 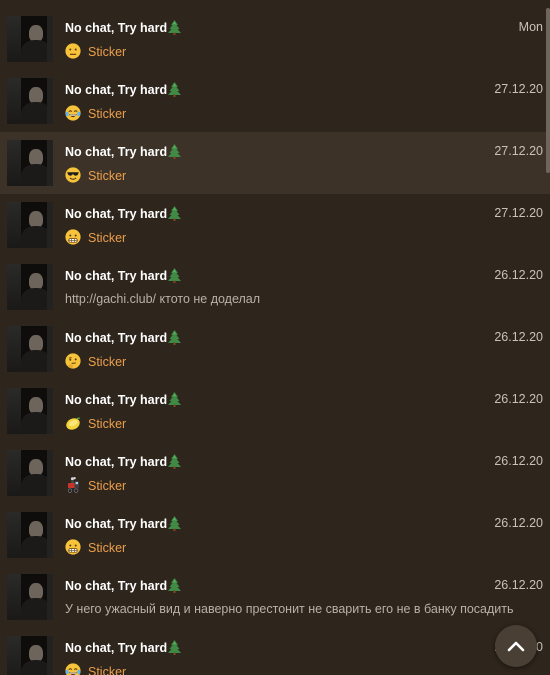 I want to click on chat-list-item: No chat, Try hard Mon Sticker, so click(x=275, y=39).